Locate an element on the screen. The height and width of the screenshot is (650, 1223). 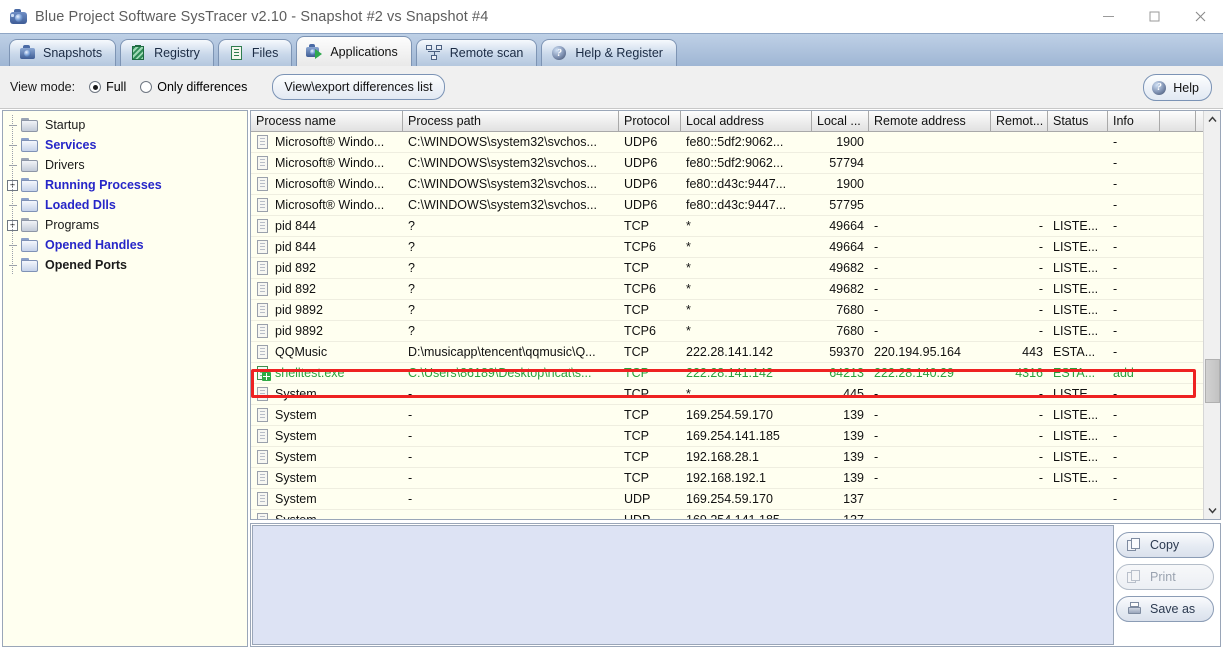
folder-icon is located at coordinates (30, 265).